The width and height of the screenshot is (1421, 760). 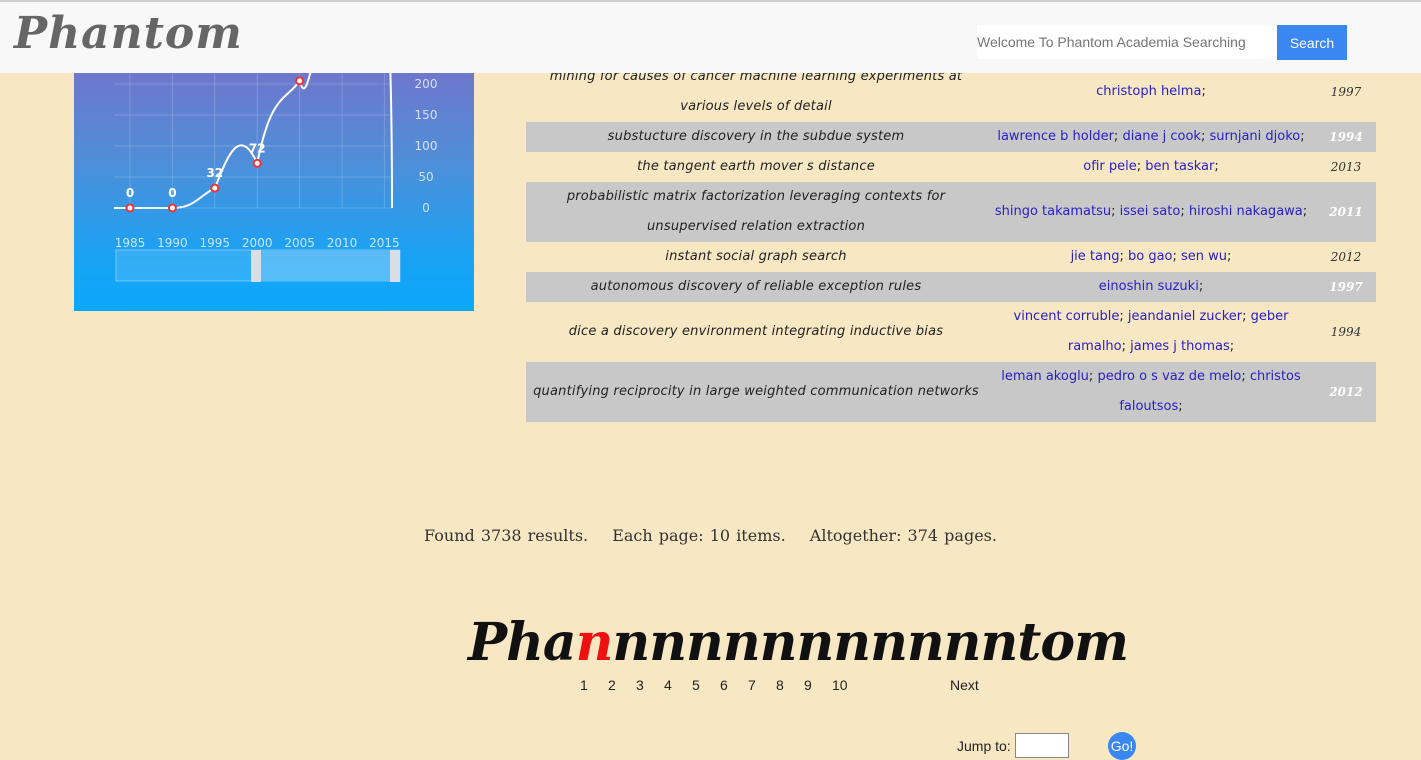 I want to click on author-link: ben taskar, so click(x=1179, y=166).